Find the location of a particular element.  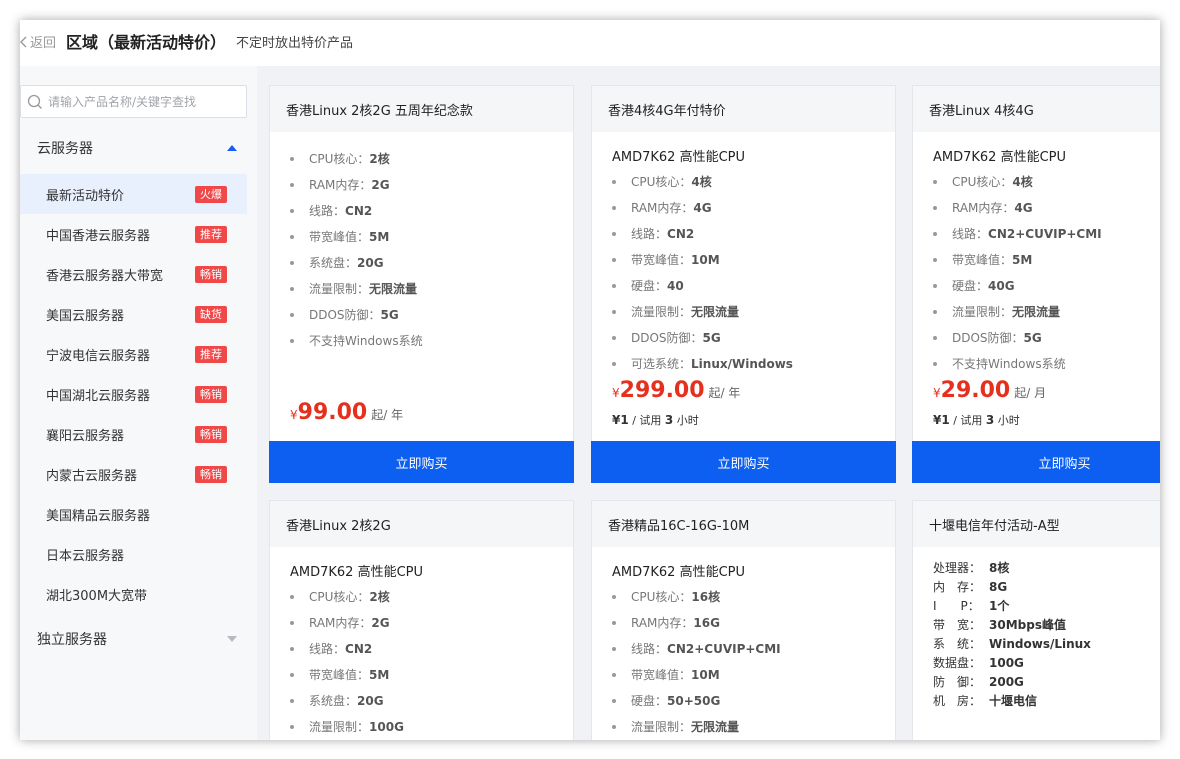

spec-row: 系 统： Windows/Linux is located at coordinates (1012, 644).